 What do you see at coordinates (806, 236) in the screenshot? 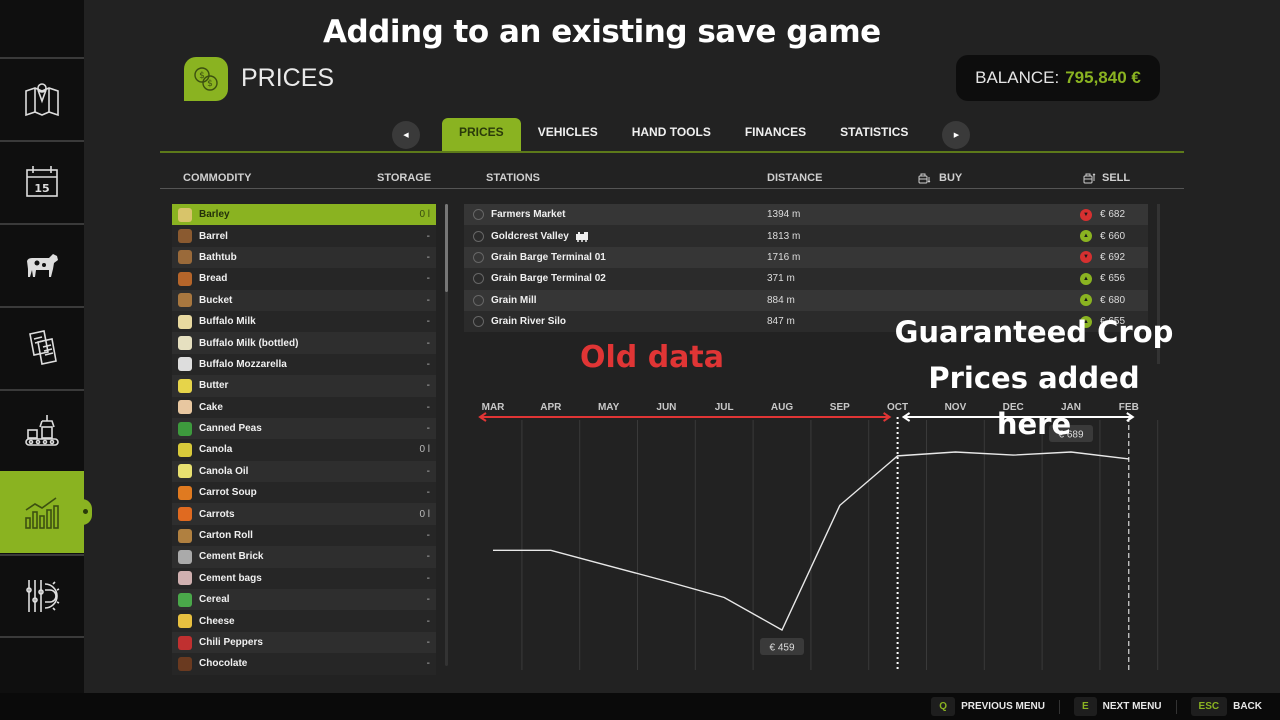
I see `station-row: Goldcrest Valley 1813 m ▲ € 660` at bounding box center [806, 236].